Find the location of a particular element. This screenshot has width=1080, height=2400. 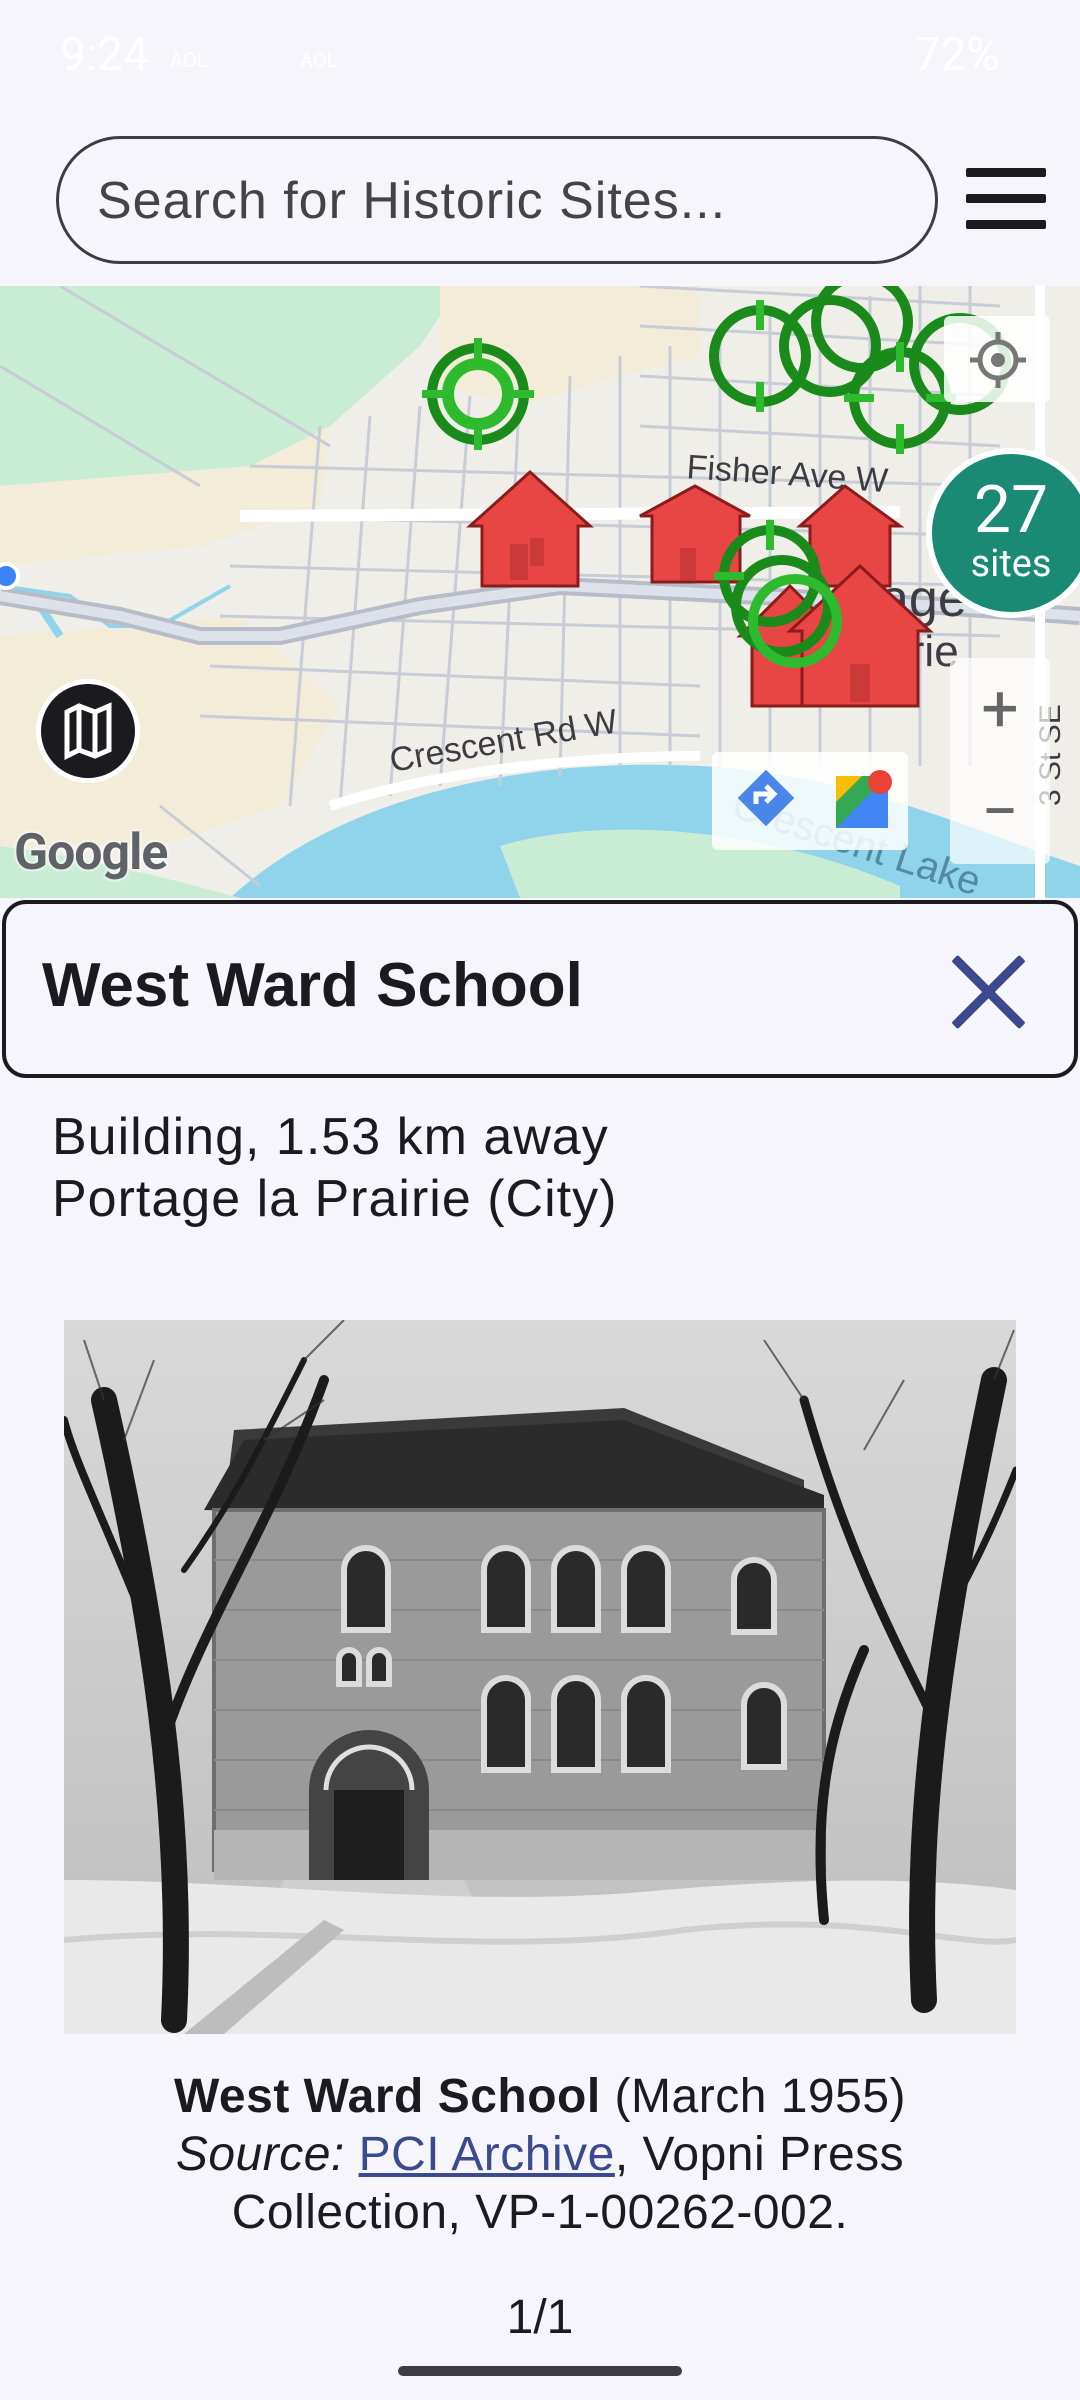

site-municipality: Portage la Prairie (City) is located at coordinates (335, 1199).